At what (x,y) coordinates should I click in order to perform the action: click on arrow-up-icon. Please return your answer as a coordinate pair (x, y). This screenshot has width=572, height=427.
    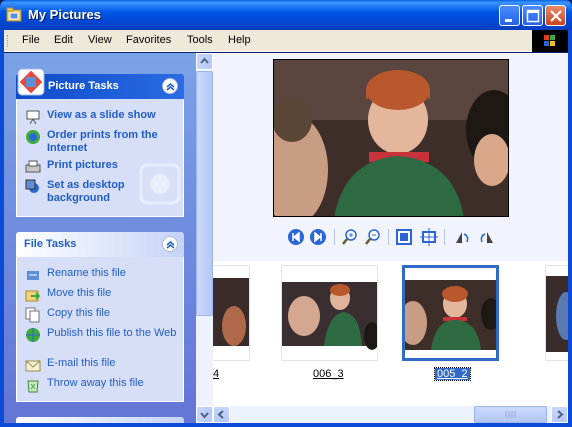
    Looking at the image, I should click on (204, 60).